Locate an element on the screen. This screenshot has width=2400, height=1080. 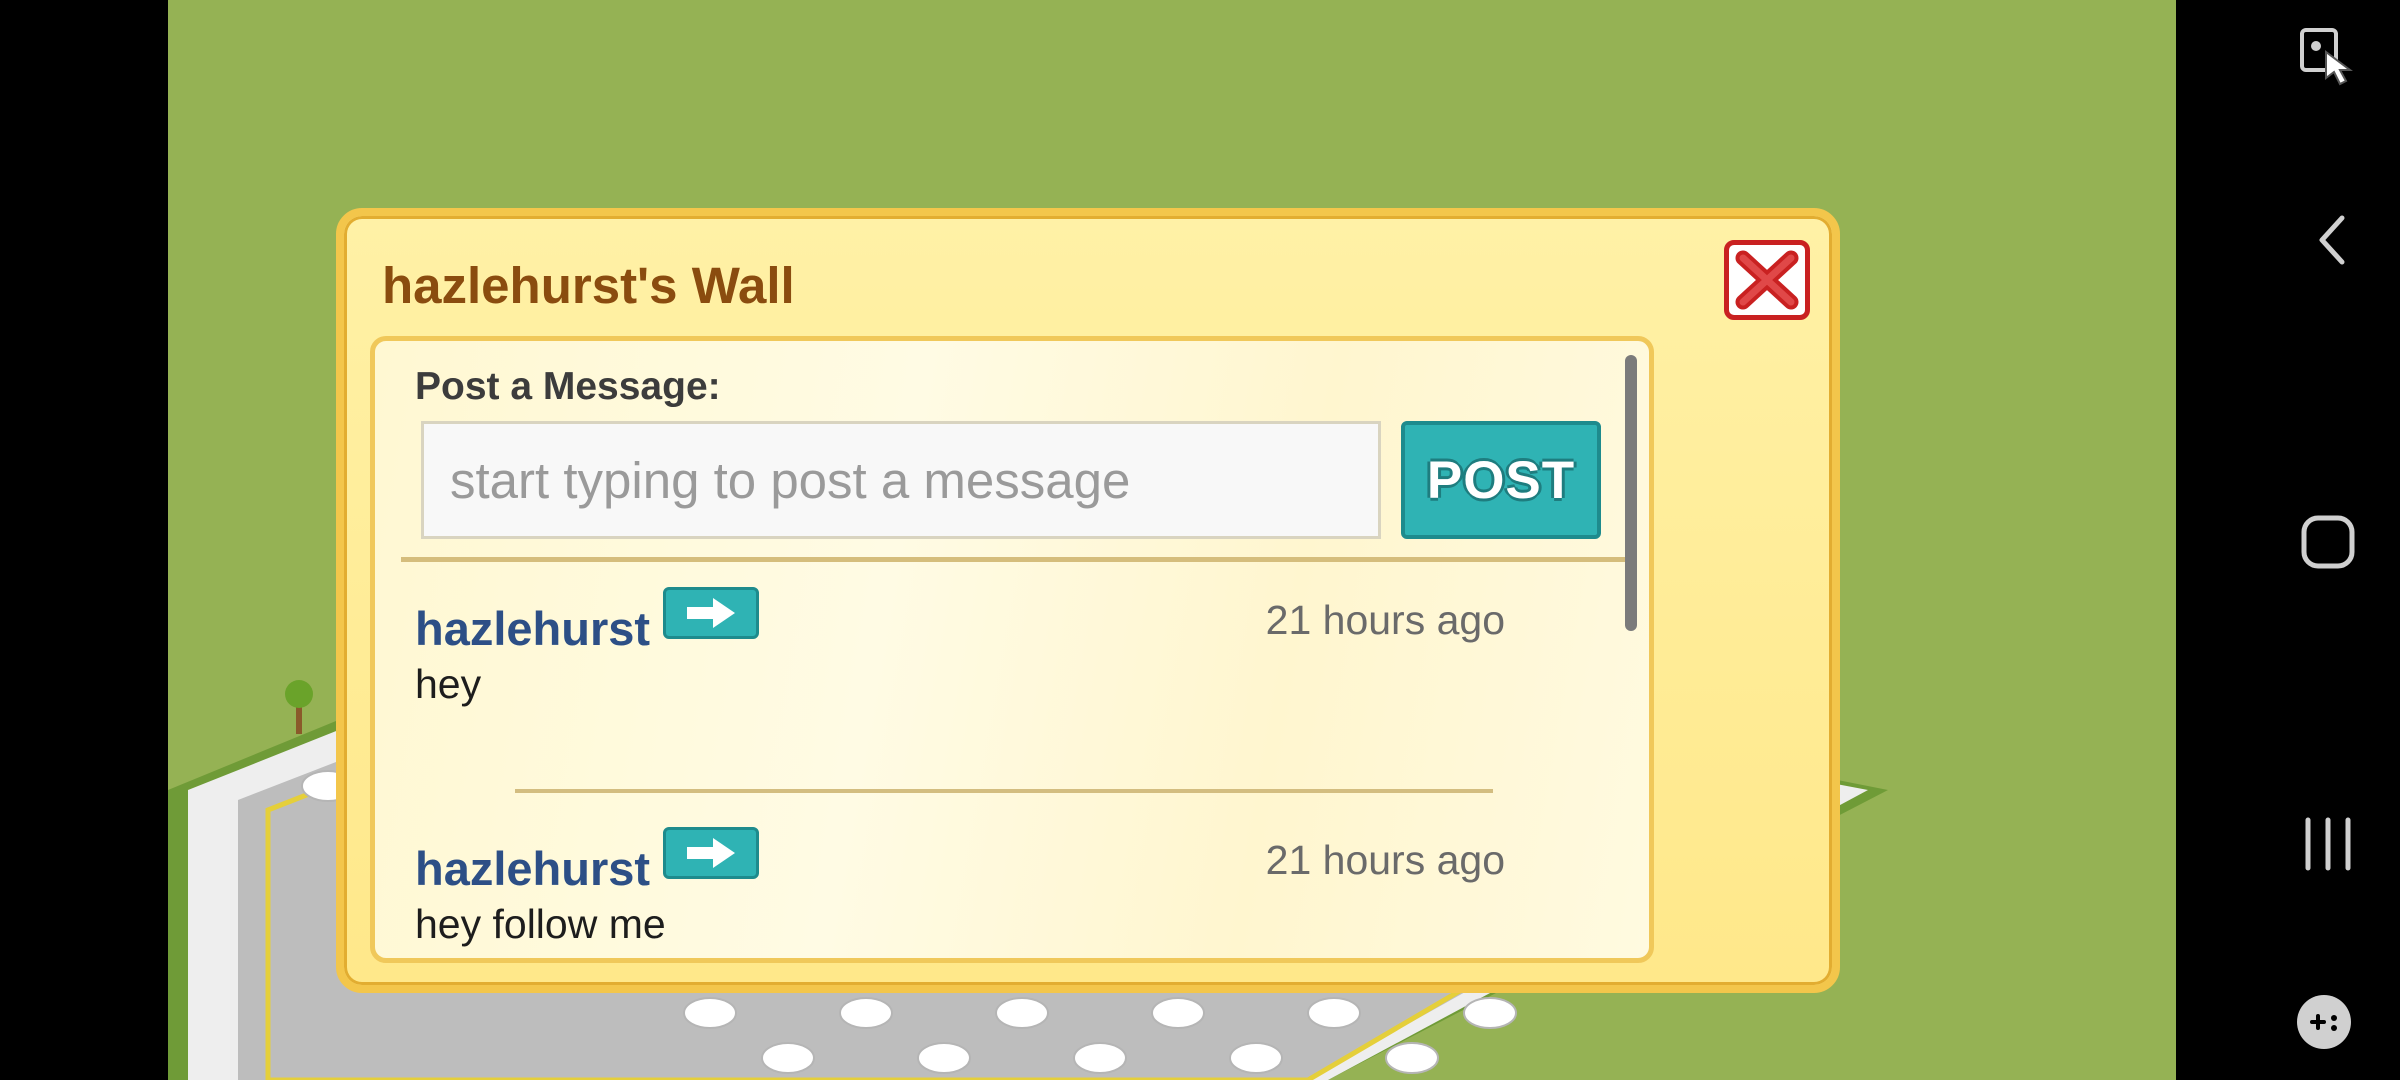
back-icon is located at coordinates (2332, 240).